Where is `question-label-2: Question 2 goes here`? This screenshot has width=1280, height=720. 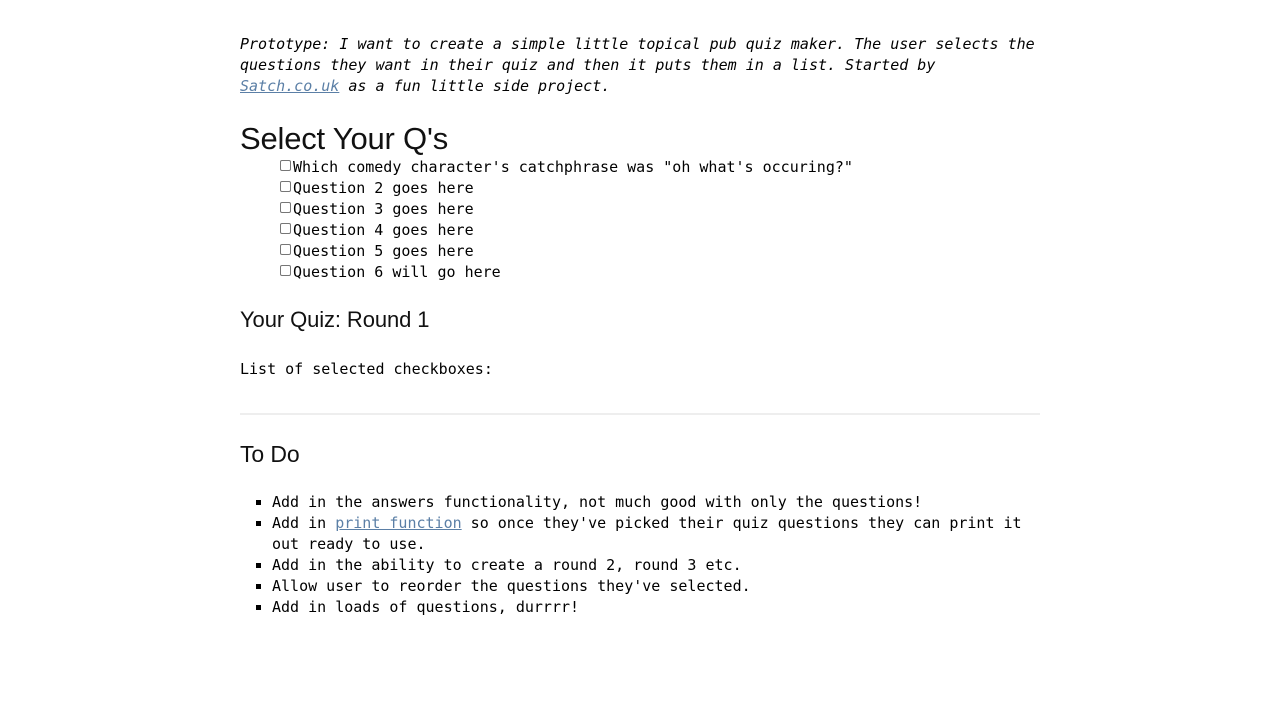
question-label-2: Question 2 goes here is located at coordinates (383, 188).